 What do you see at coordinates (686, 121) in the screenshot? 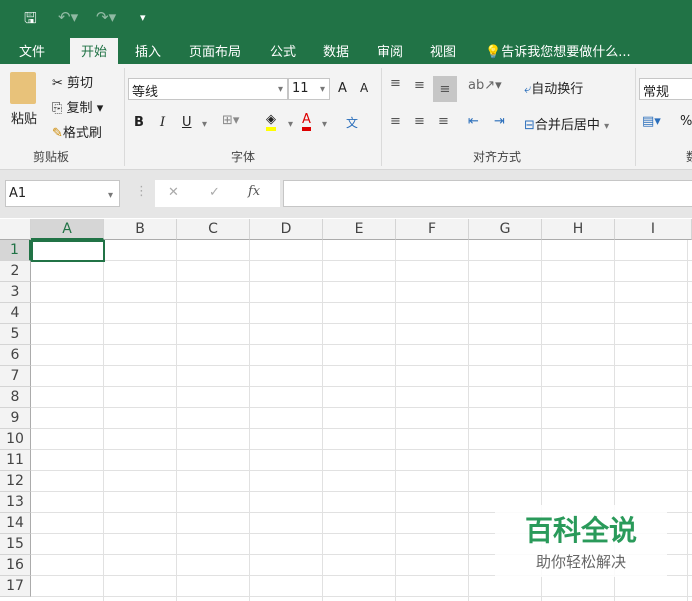
I see `percent-button: %` at bounding box center [686, 121].